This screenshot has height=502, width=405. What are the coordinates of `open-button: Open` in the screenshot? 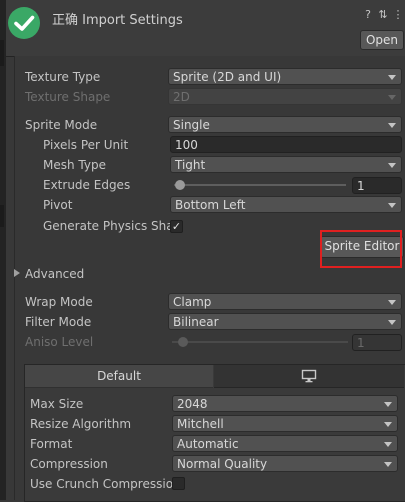 It's located at (382, 40).